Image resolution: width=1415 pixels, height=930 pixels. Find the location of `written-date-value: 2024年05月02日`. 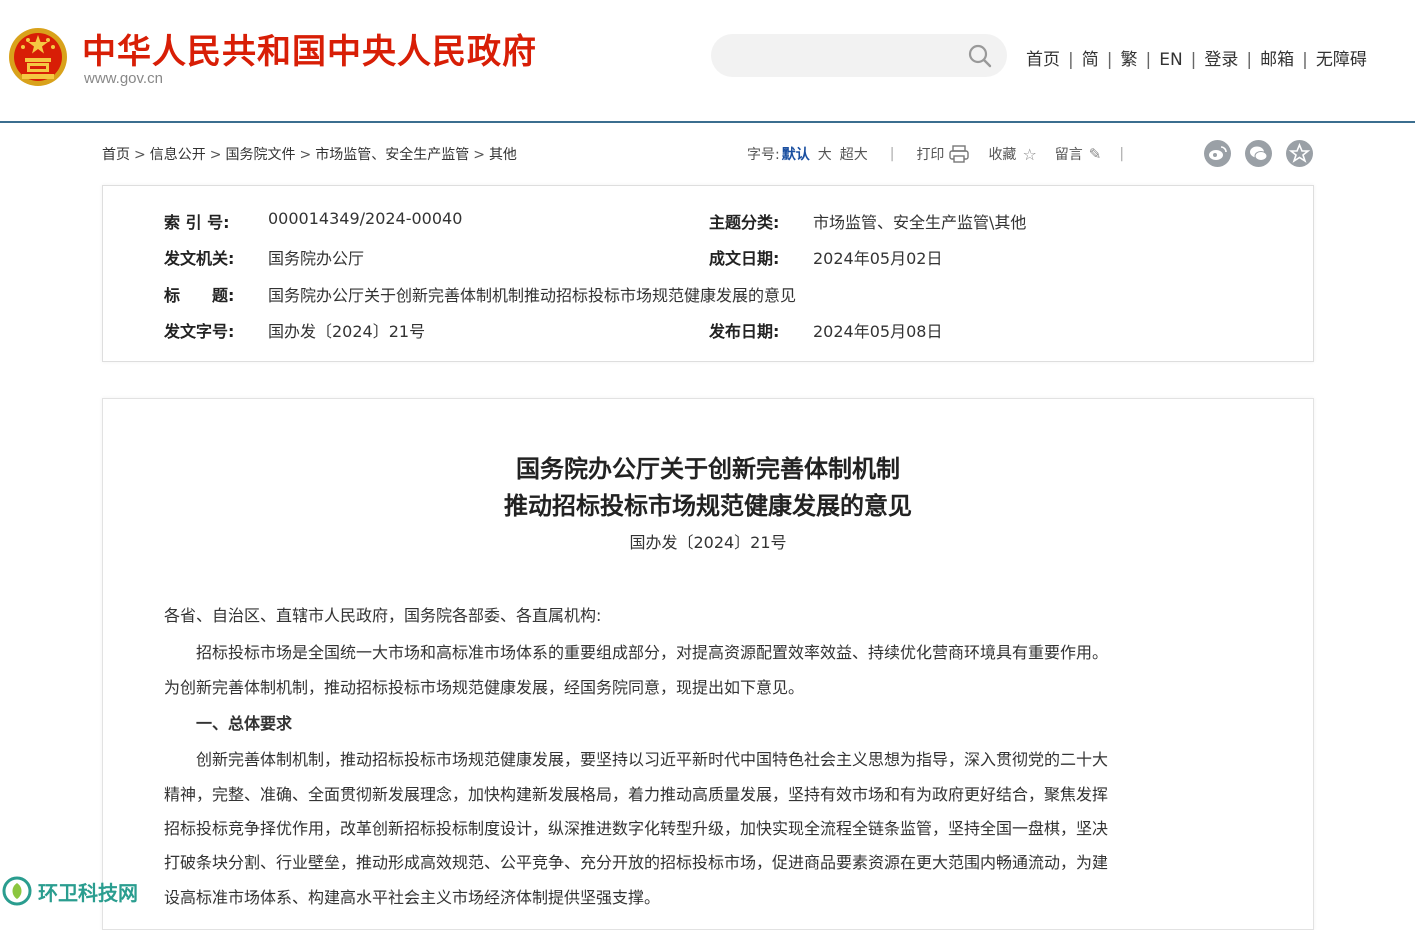

written-date-value: 2024年05月02日 is located at coordinates (878, 258).